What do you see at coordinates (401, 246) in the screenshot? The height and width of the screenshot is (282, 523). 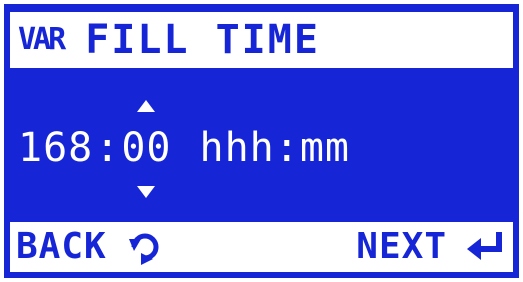 I see `next-button-label: NEXT` at bounding box center [401, 246].